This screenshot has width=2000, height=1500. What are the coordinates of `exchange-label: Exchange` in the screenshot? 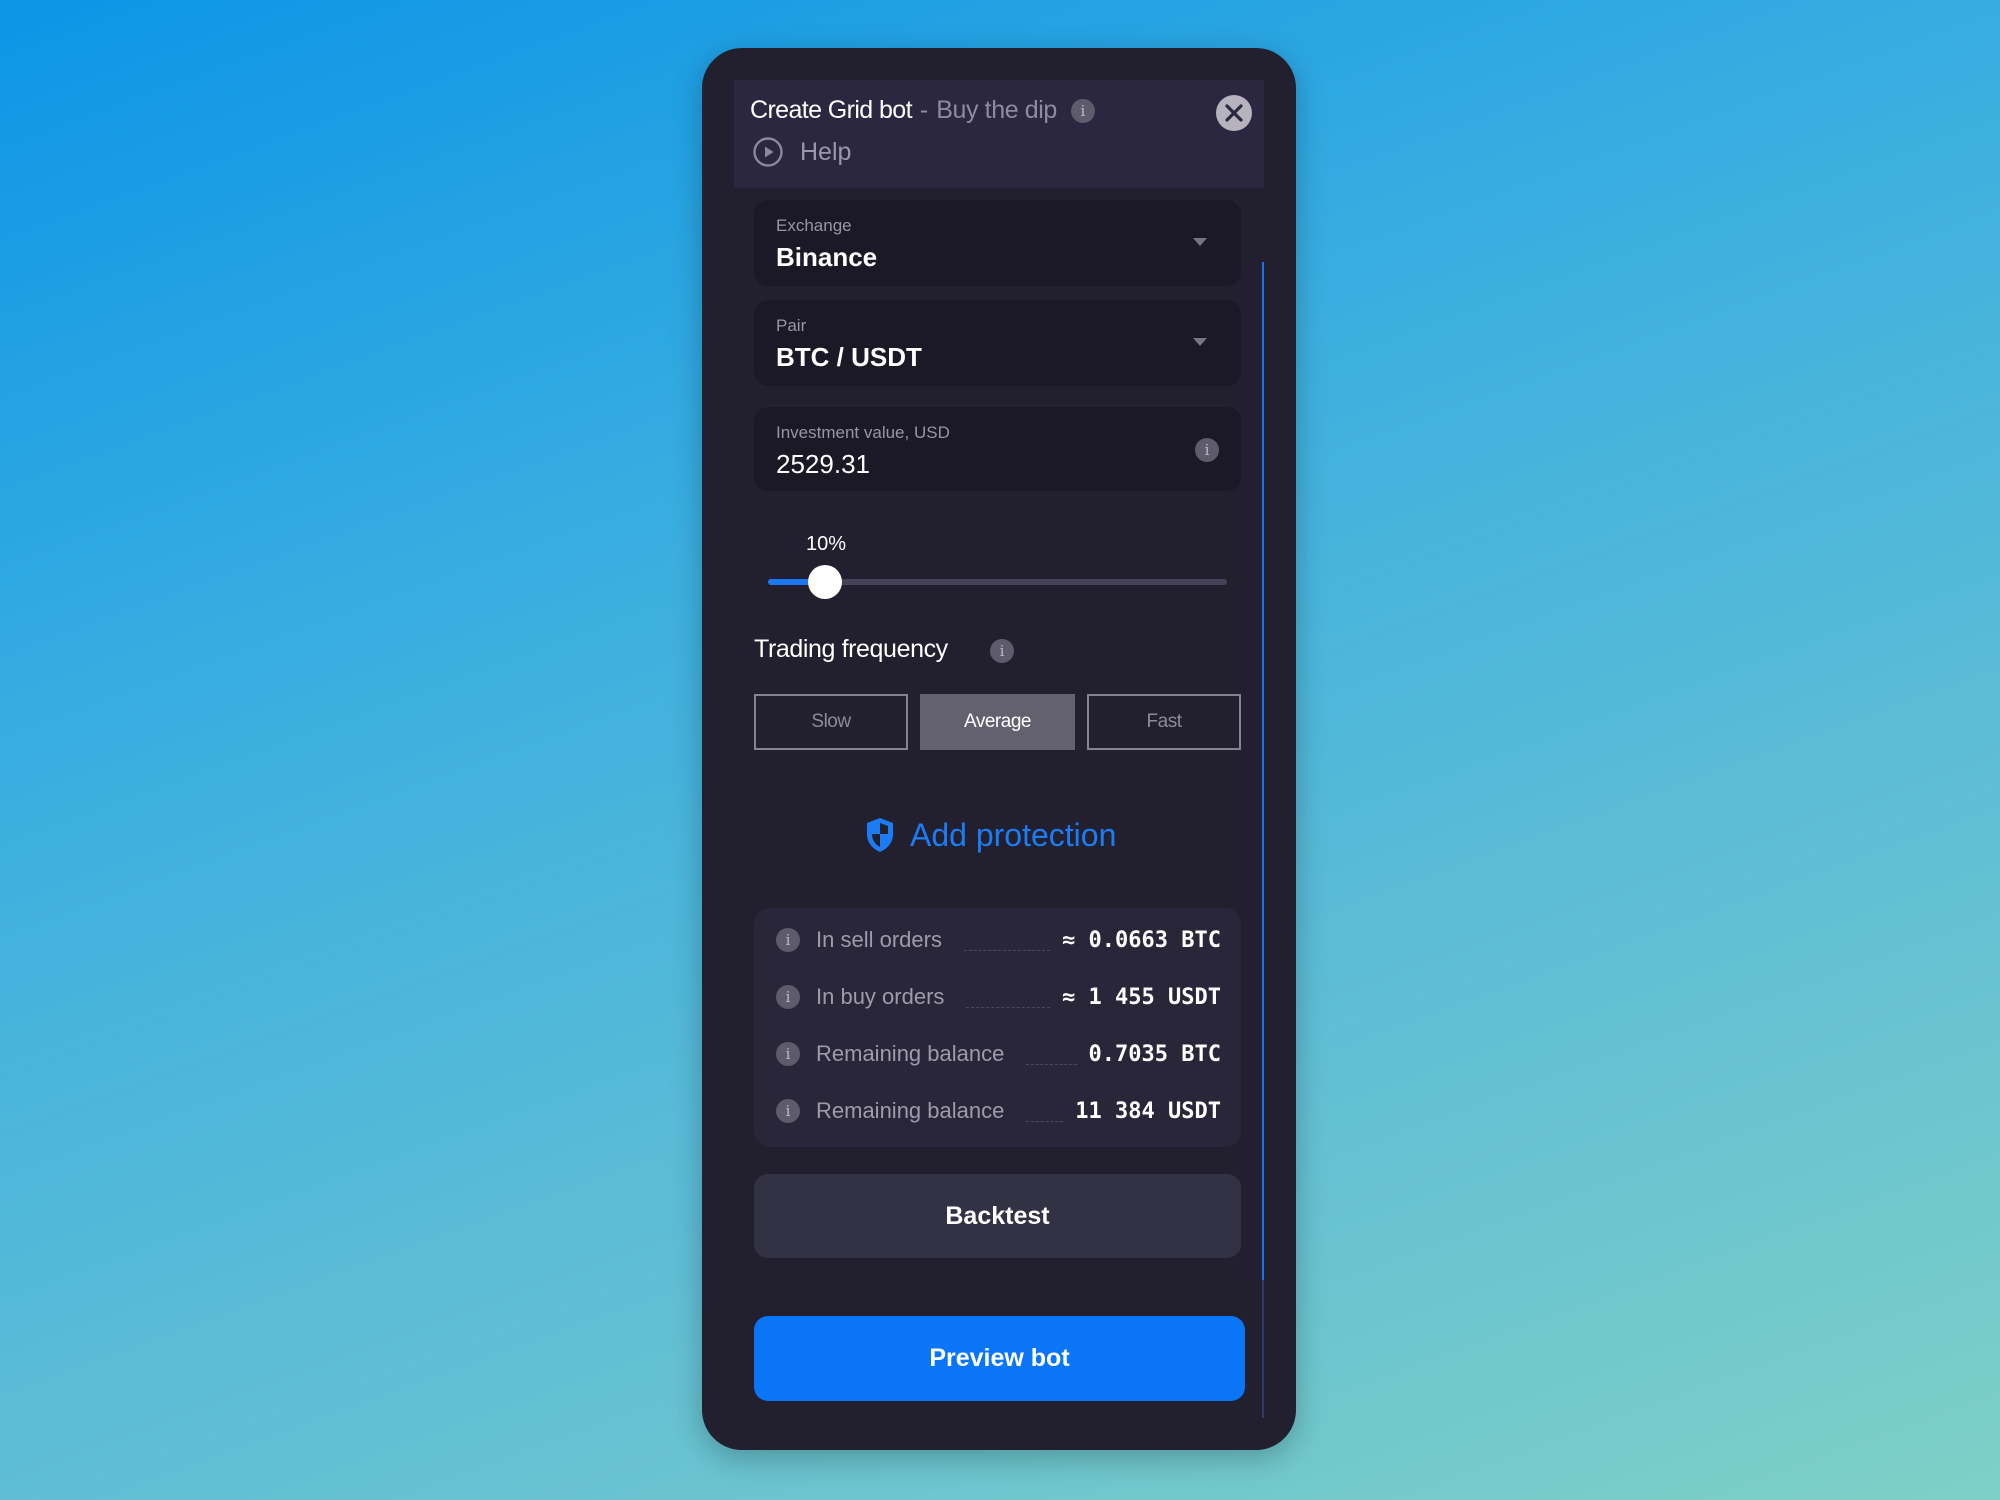 It's located at (814, 225).